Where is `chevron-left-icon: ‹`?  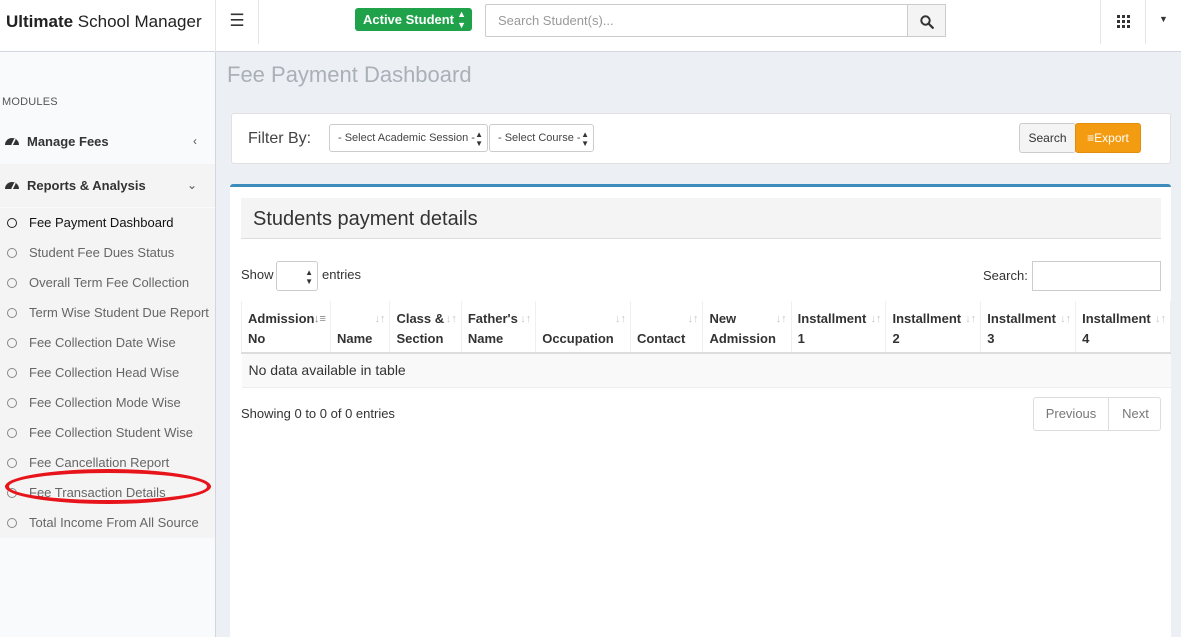 chevron-left-icon: ‹ is located at coordinates (195, 141).